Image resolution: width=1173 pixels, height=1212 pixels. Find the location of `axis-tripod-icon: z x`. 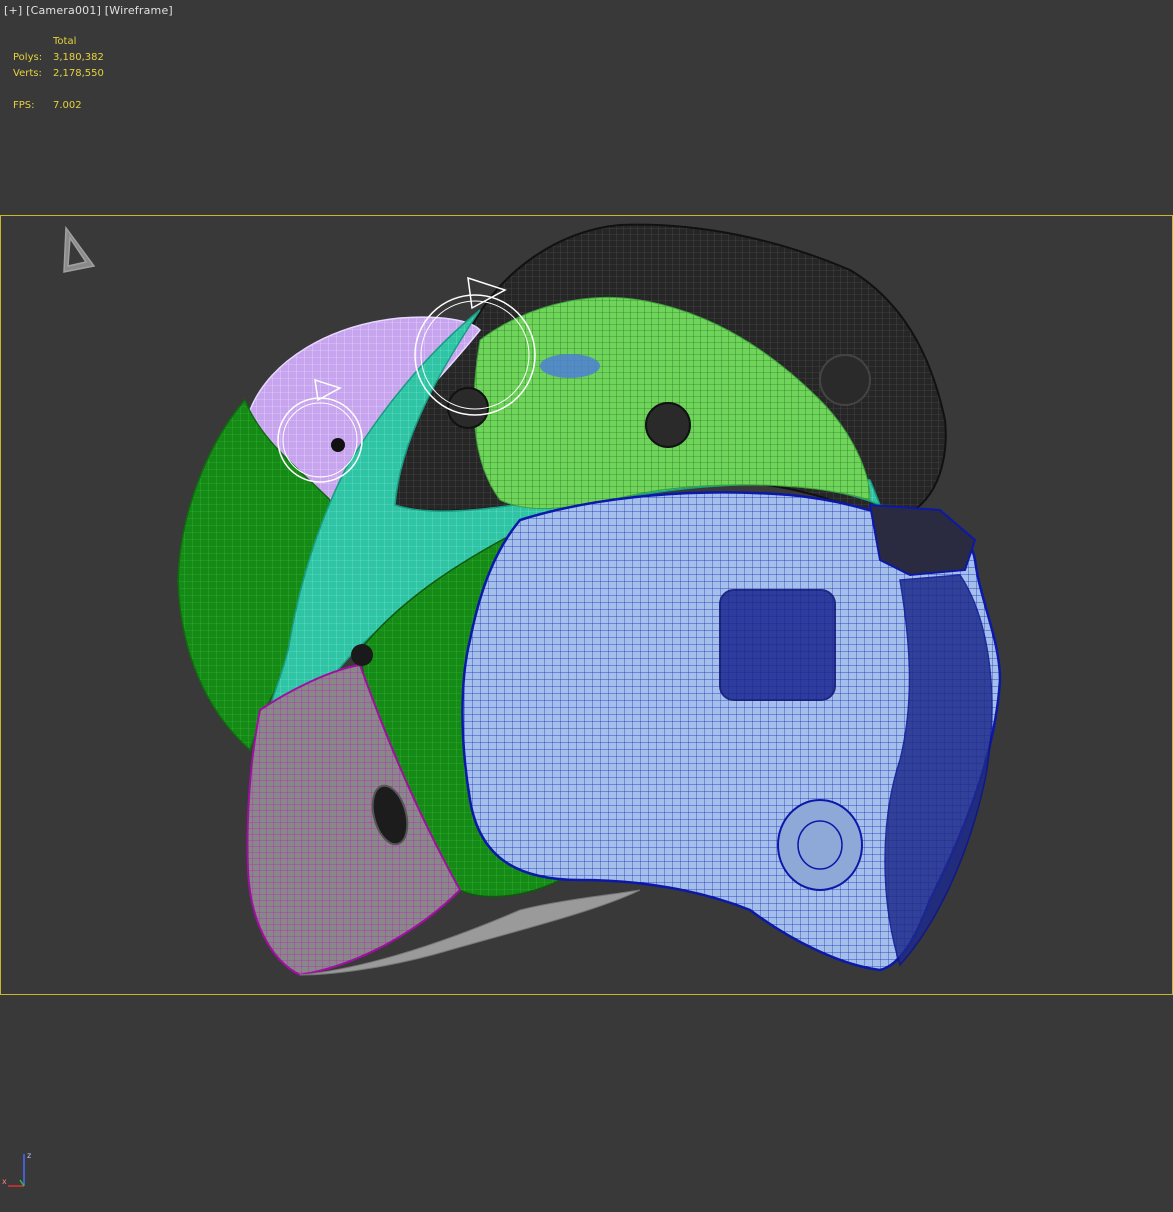

axis-tripod-icon: z x is located at coordinates (16, 1169).